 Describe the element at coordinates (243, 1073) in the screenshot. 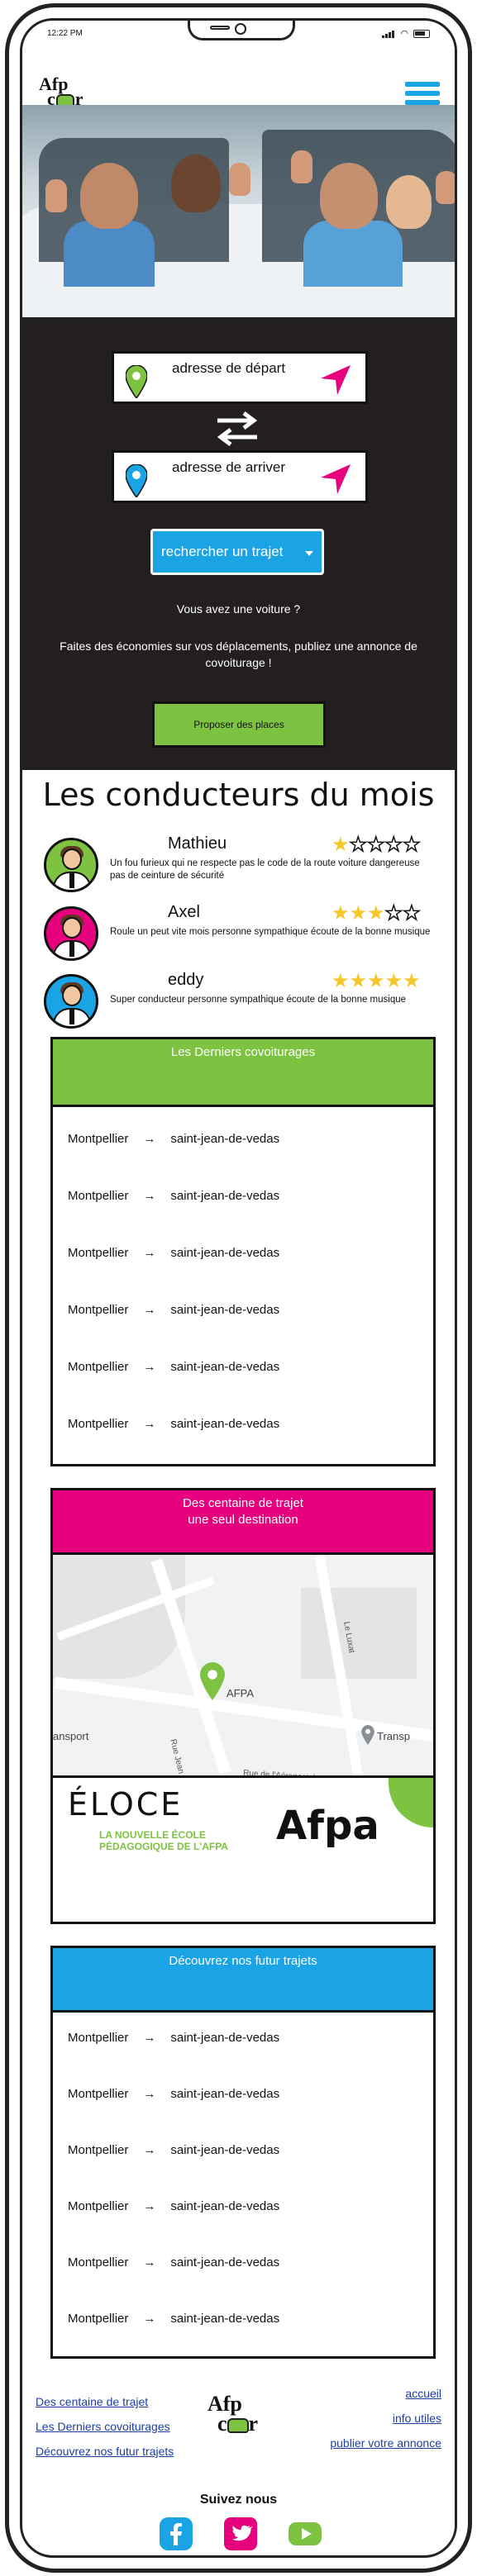

I see `latest-trips-header: Les Derniers covoiturages` at that location.